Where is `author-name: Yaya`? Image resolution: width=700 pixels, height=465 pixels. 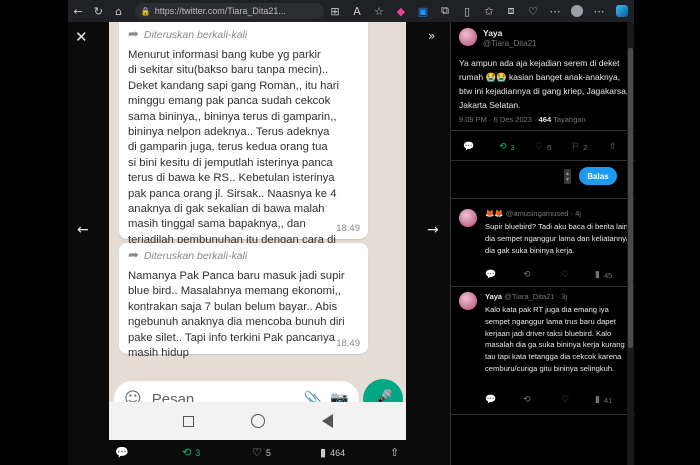 author-name: Yaya is located at coordinates (510, 33).